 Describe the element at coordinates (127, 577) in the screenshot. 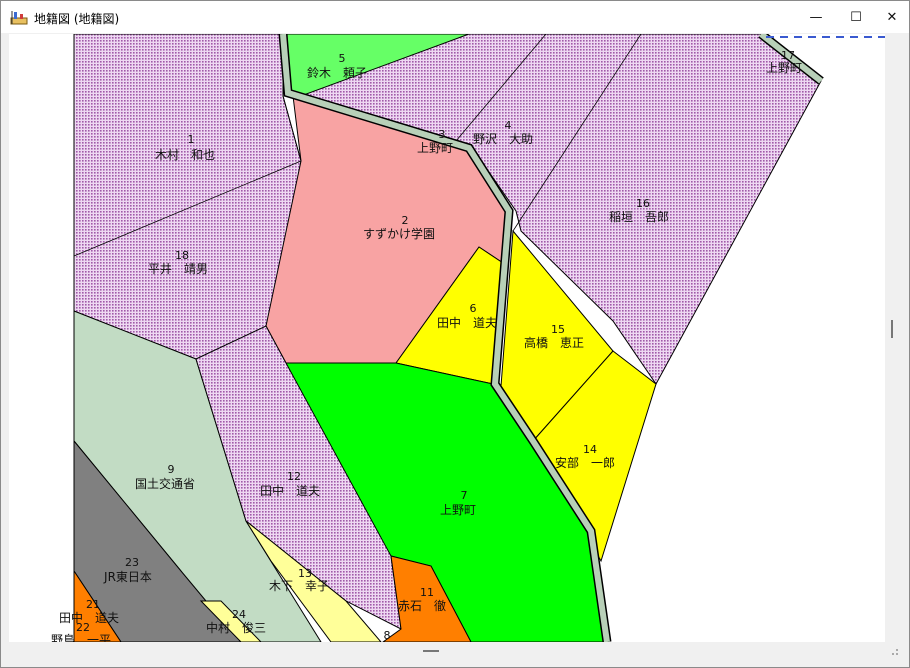

I see `parcel-label-23-owner: JR東日本` at that location.